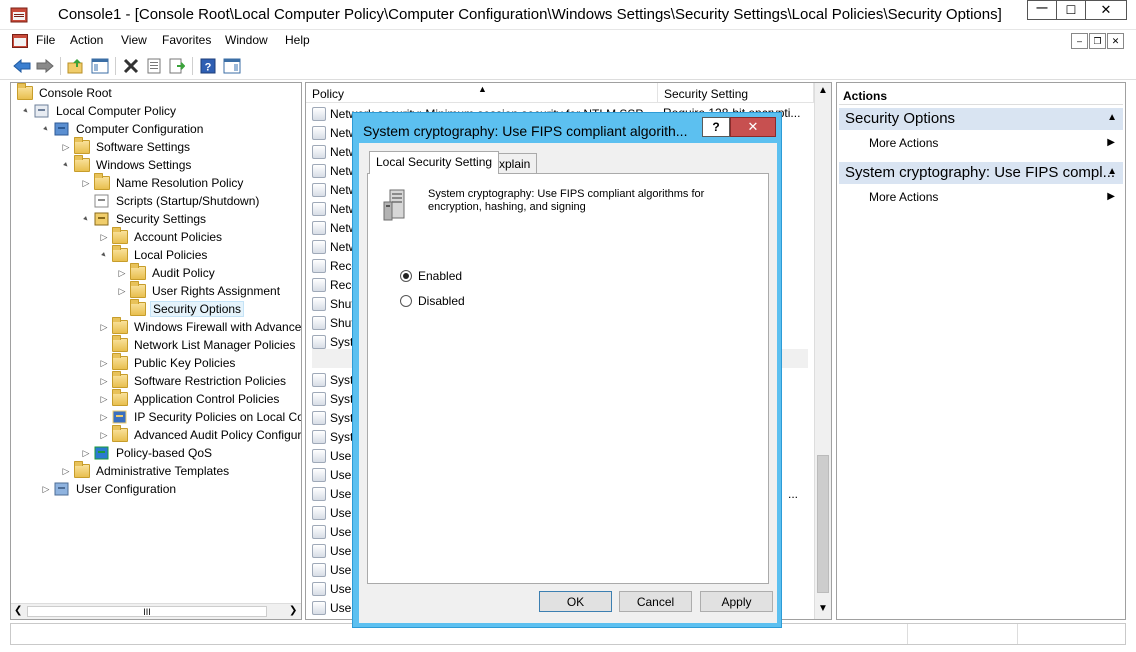 This screenshot has height=652, width=1136. Describe the element at coordinates (200, 434) in the screenshot. I see `tree-item: ▷ Advanced Audit Policy Configur` at that location.